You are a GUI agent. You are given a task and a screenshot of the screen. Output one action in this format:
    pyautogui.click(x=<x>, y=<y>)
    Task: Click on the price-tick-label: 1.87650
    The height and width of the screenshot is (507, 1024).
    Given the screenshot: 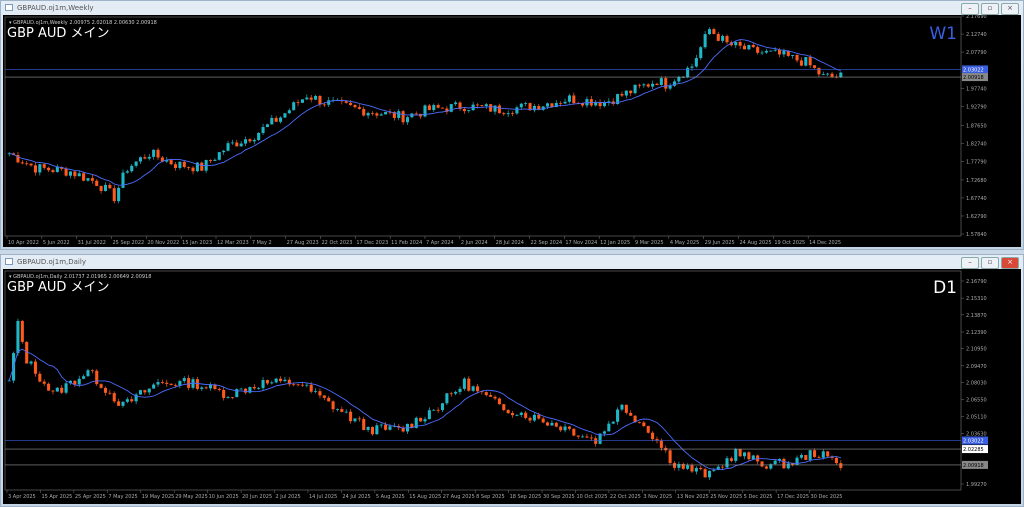 What is the action you would take?
    pyautogui.click(x=976, y=126)
    